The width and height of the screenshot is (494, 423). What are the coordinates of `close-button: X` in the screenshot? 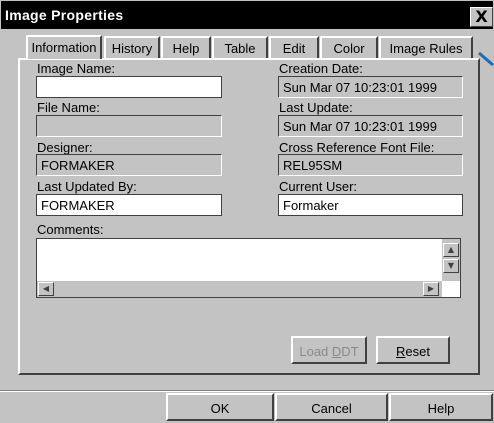 It's located at (481, 17).